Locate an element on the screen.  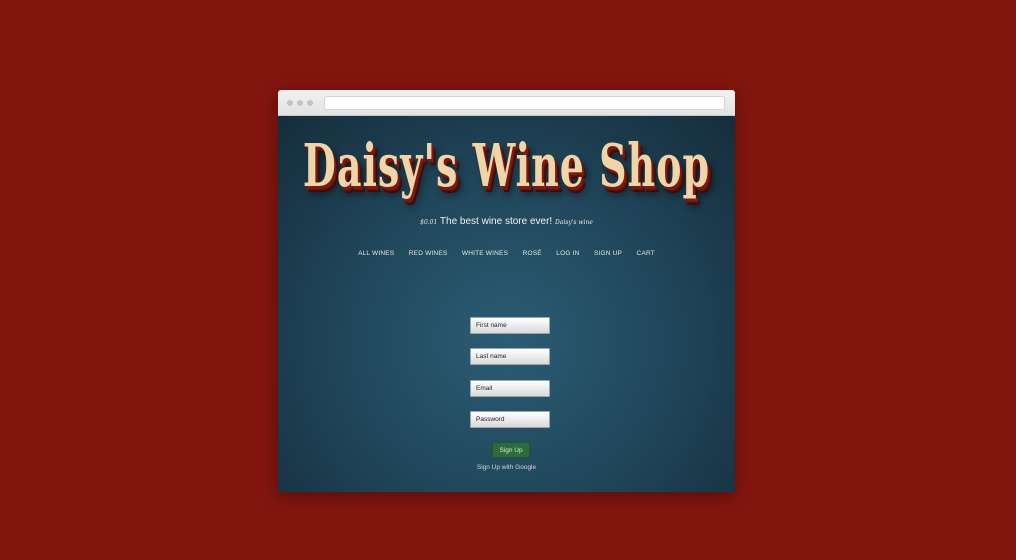
nav-item-cart: CART is located at coordinates (646, 253).